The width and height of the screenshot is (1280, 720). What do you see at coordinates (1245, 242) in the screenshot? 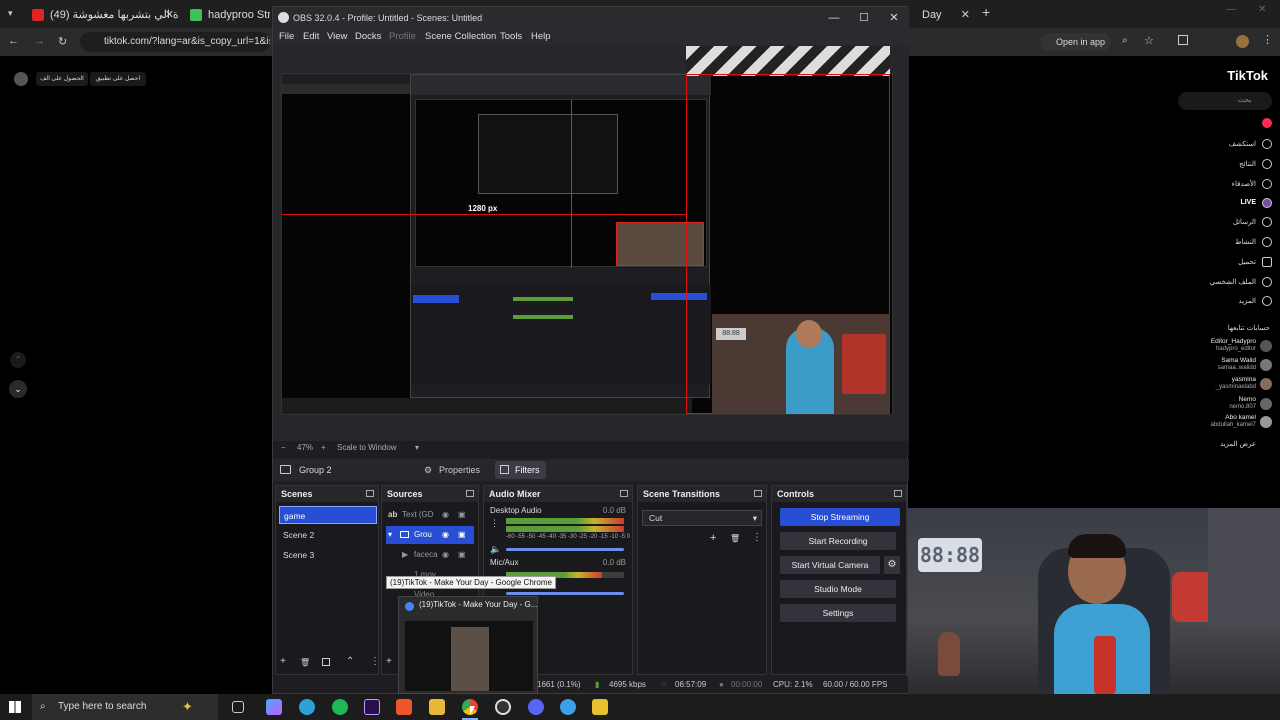
I see `nav-activity: النشاط` at bounding box center [1245, 242].